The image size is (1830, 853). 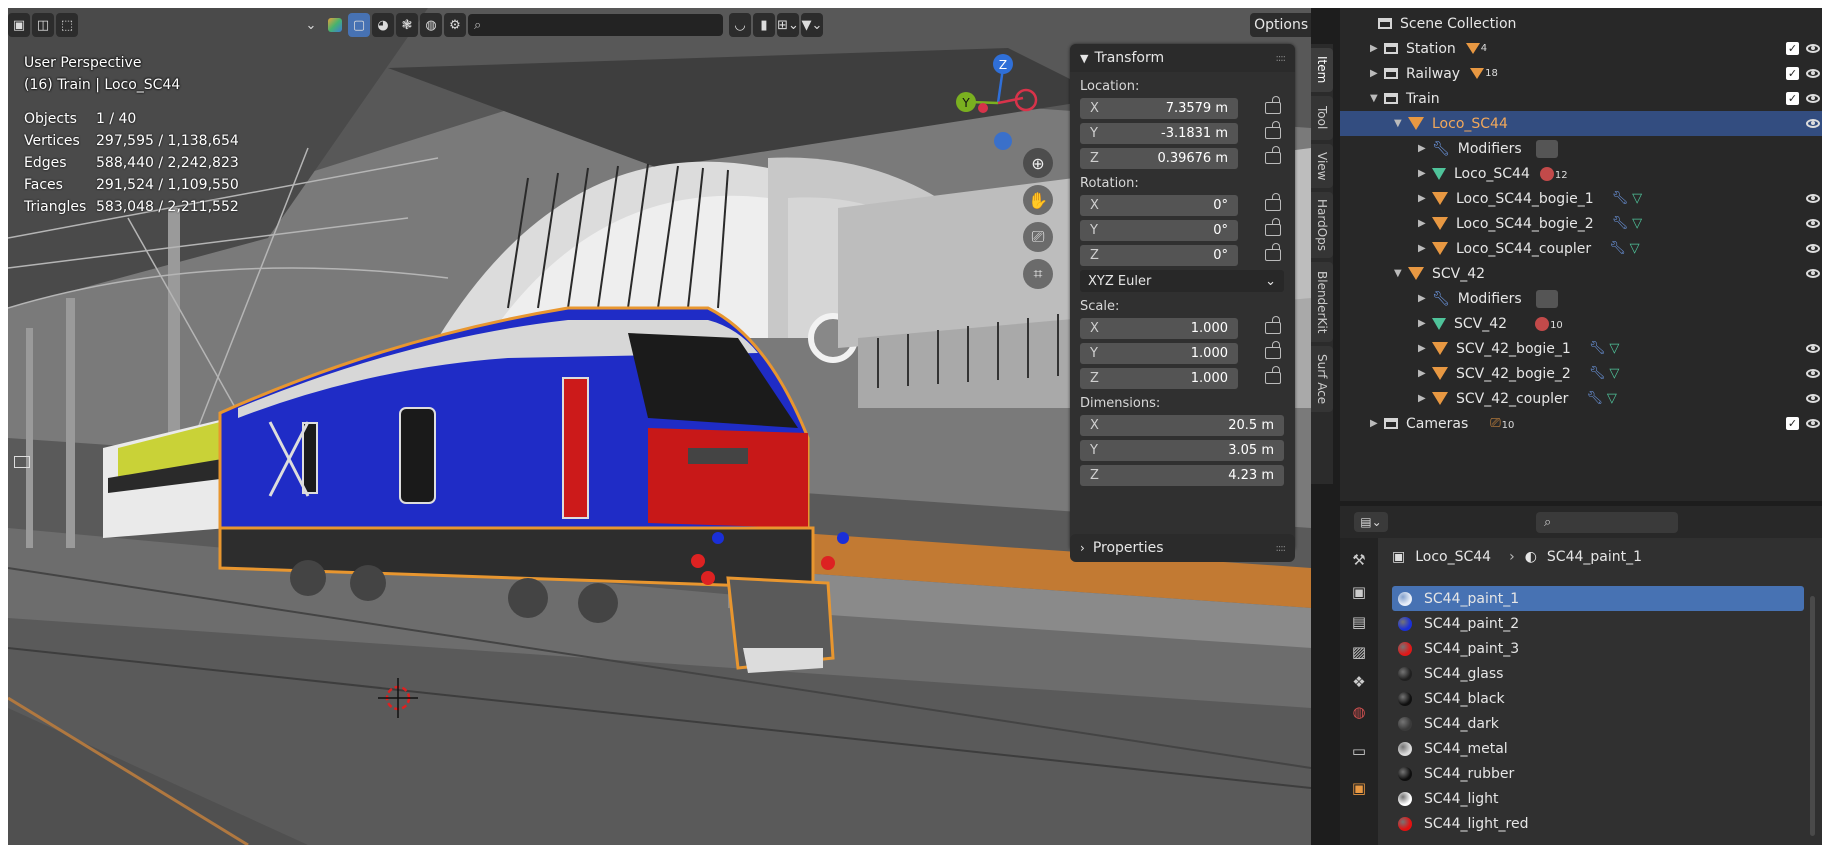 What do you see at coordinates (1182, 475) in the screenshot?
I see `dimensions-z-field: Z 4.23 m` at bounding box center [1182, 475].